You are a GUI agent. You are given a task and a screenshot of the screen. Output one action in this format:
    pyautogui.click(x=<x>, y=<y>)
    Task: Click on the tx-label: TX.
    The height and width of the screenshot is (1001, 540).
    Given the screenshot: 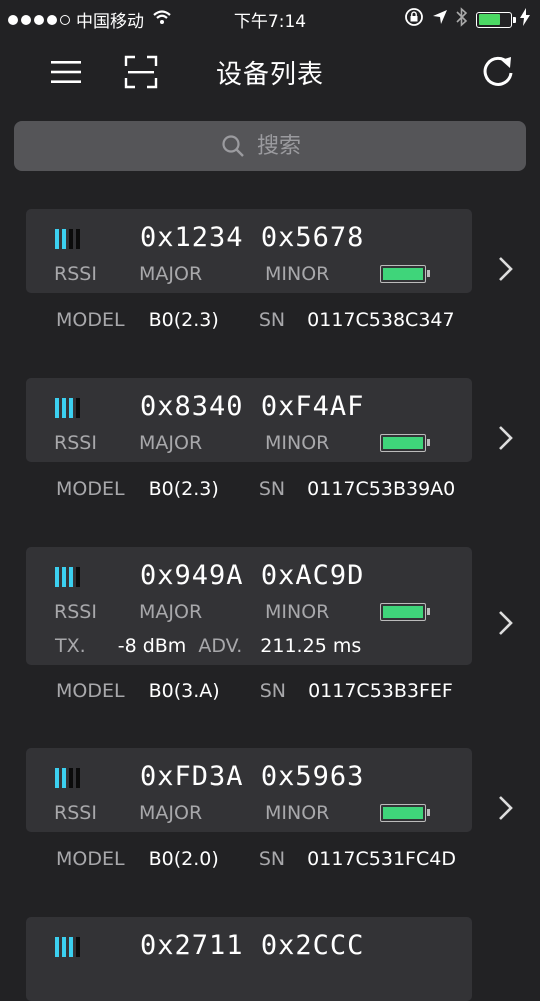 What is the action you would take?
    pyautogui.click(x=70, y=646)
    